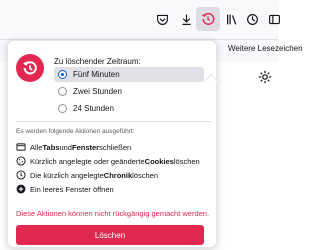 This screenshot has width=320, height=250. Describe the element at coordinates (93, 108) in the screenshot. I see `option-label: 24 Stunden` at that location.